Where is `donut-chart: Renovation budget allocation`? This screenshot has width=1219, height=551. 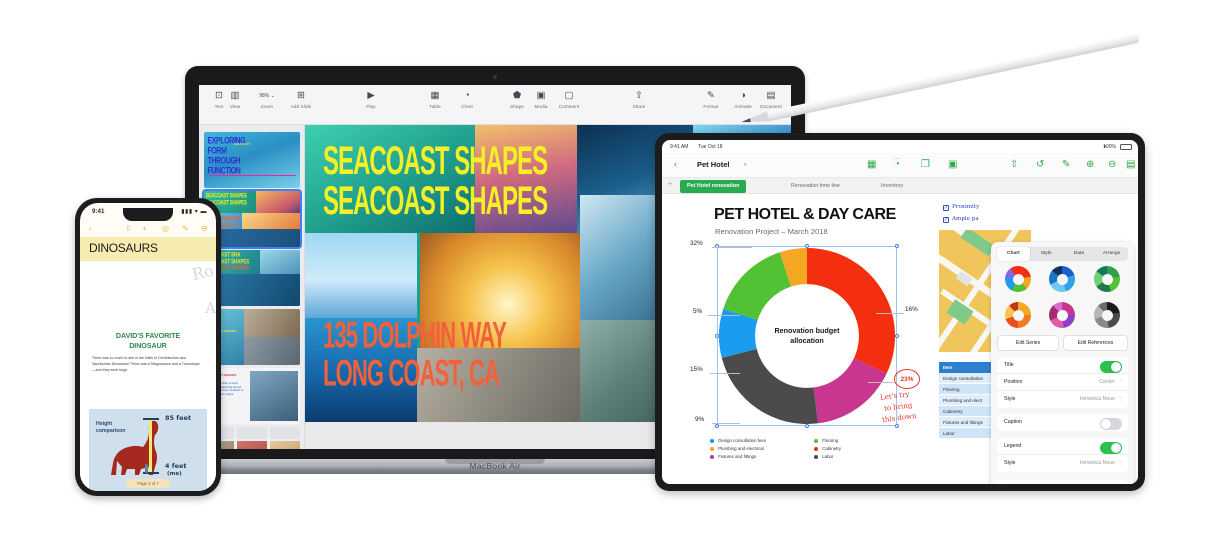
donut-chart: Renovation budget allocation is located at coordinates (807, 336).